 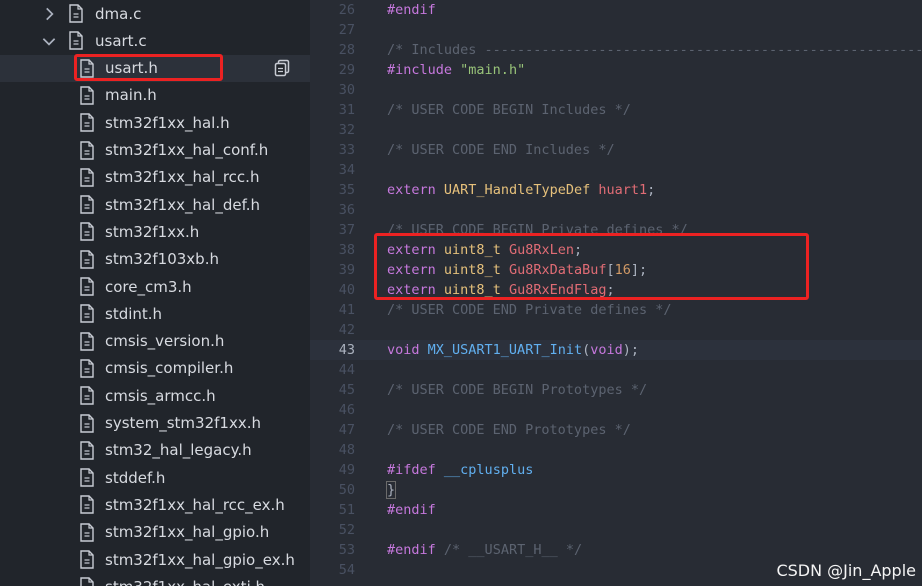 What do you see at coordinates (616, 210) in the screenshot?
I see `code-line: 36` at bounding box center [616, 210].